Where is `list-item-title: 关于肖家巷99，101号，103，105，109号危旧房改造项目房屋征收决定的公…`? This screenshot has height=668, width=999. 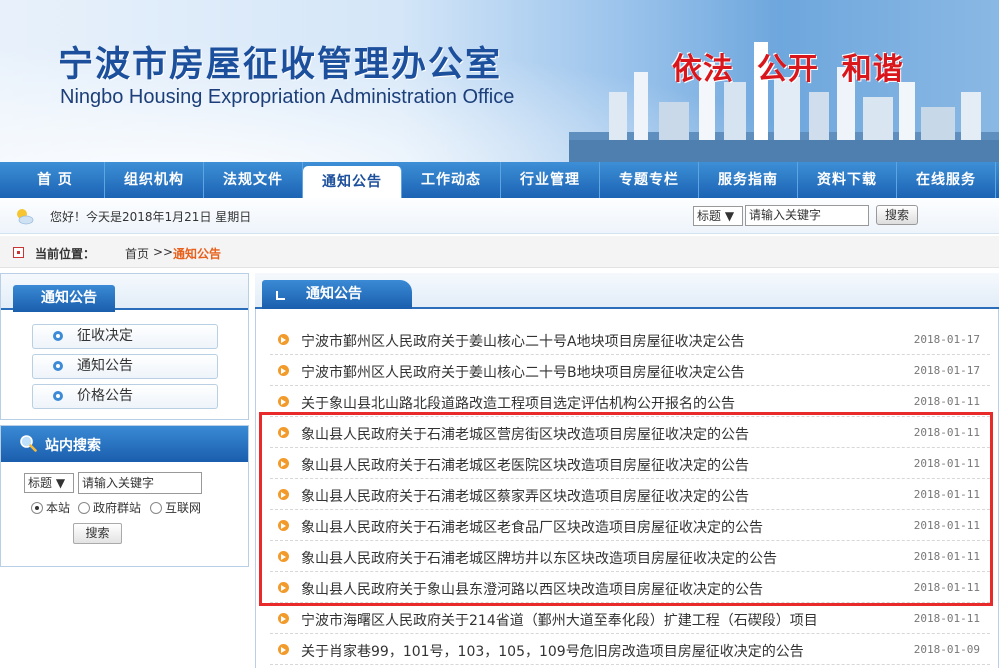
list-item-title: 关于肖家巷99，101号，103，105，109号危旧房改造项目房屋征收决定的公… is located at coordinates (552, 651).